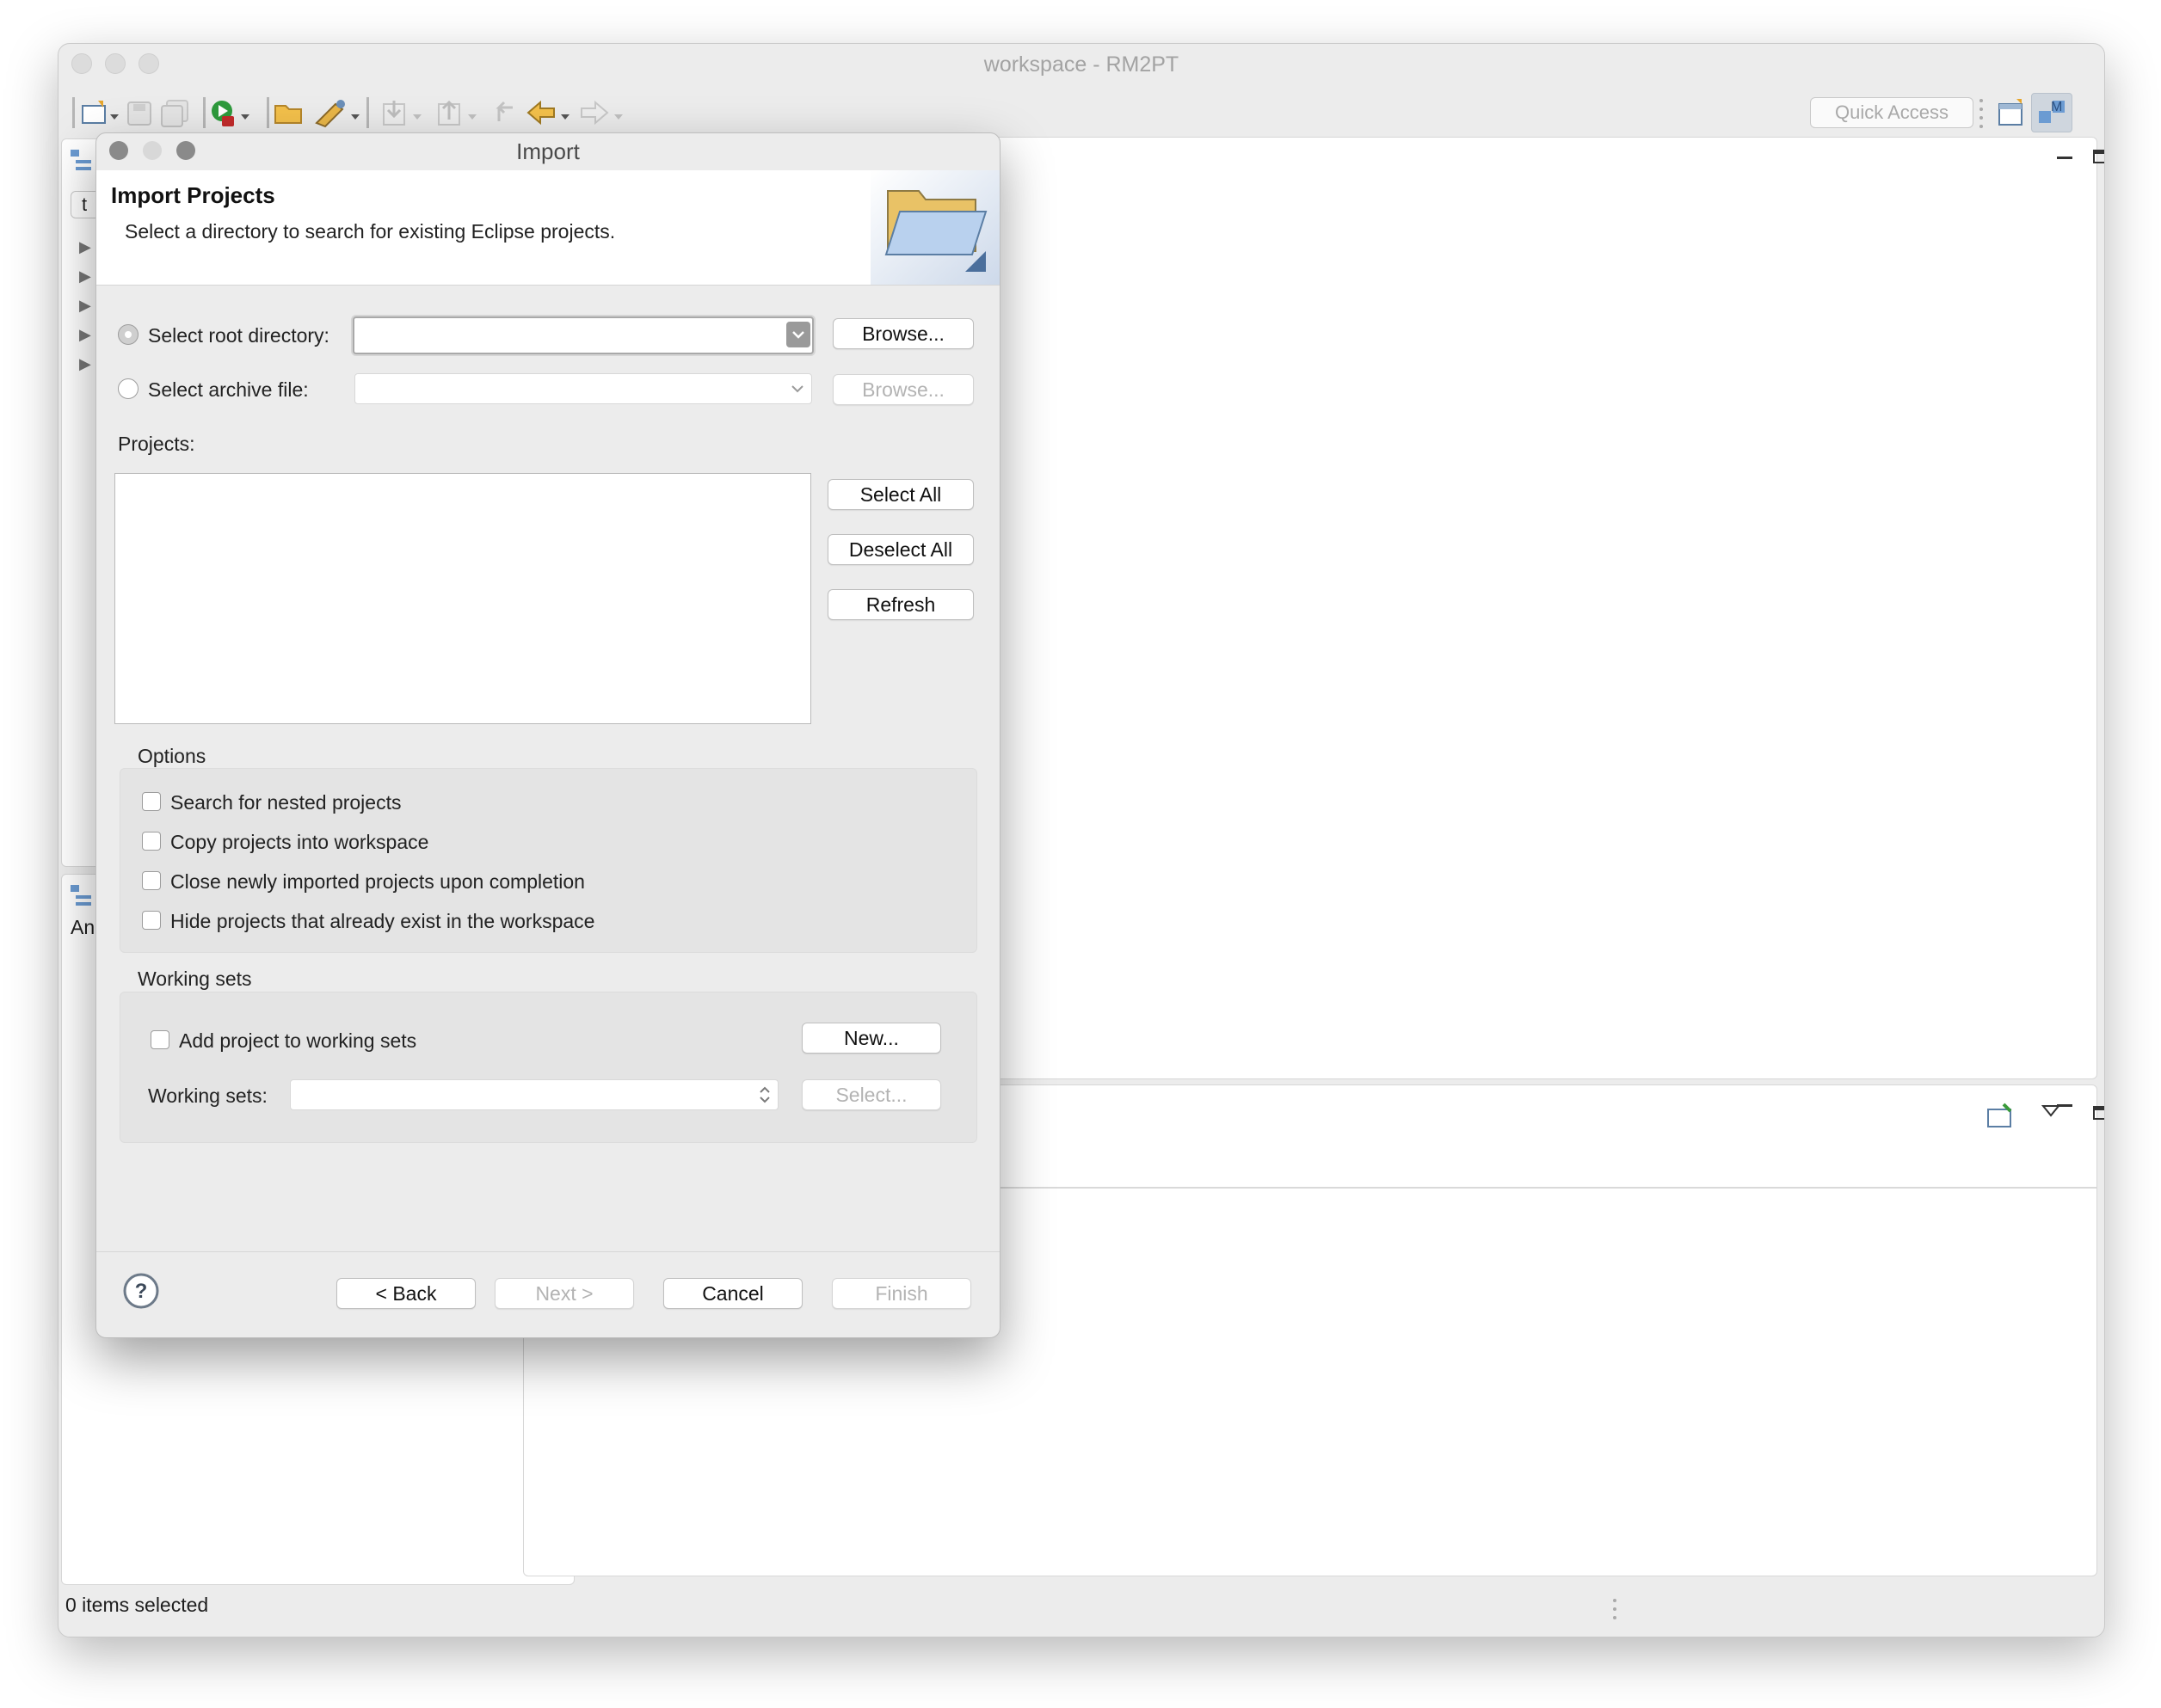 Image resolution: width=2161 pixels, height=1708 pixels. What do you see at coordinates (151, 881) in the screenshot?
I see `close-projects-checkbox` at bounding box center [151, 881].